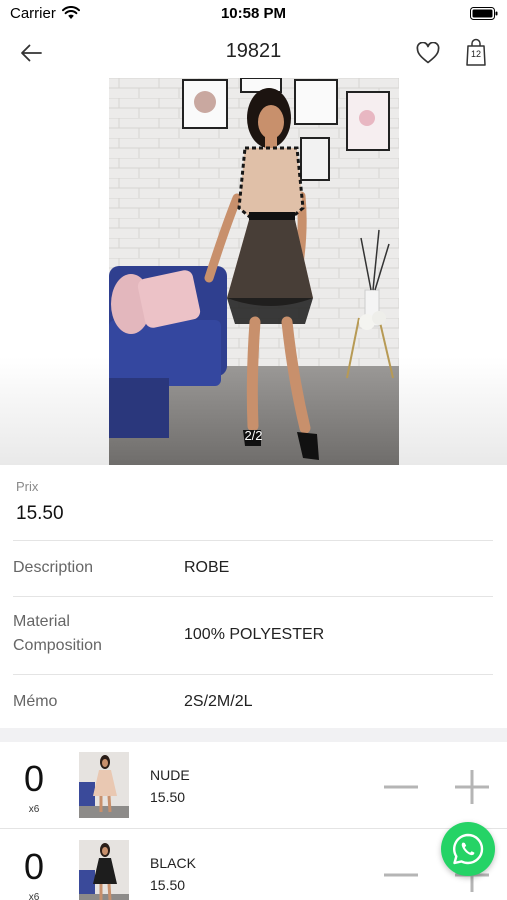 The height and width of the screenshot is (900, 507). What do you see at coordinates (170, 775) in the screenshot?
I see `variant-color-label: NUDE` at bounding box center [170, 775].